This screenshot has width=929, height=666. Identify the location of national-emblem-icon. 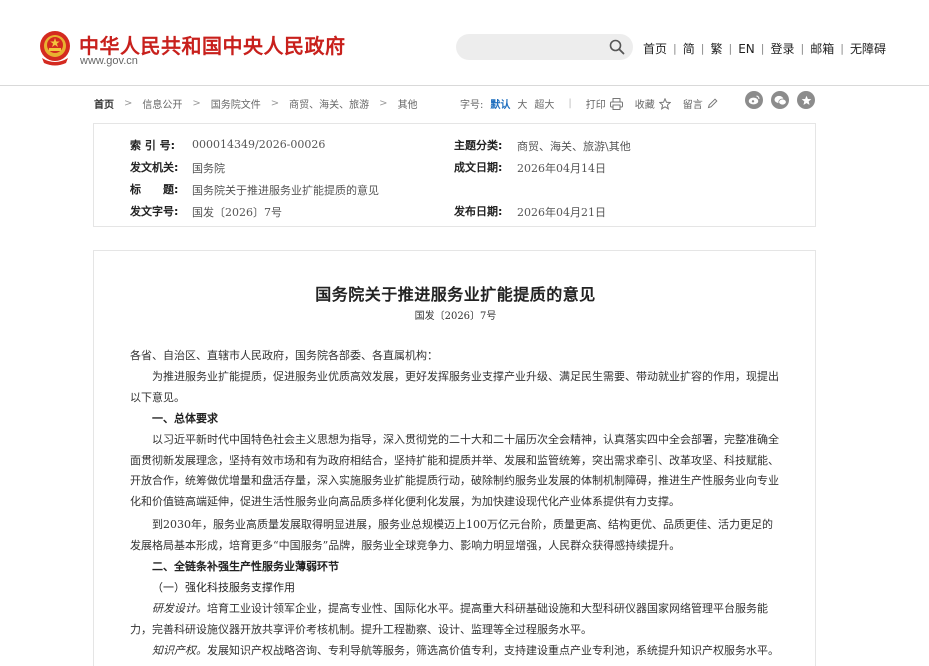
(55, 48).